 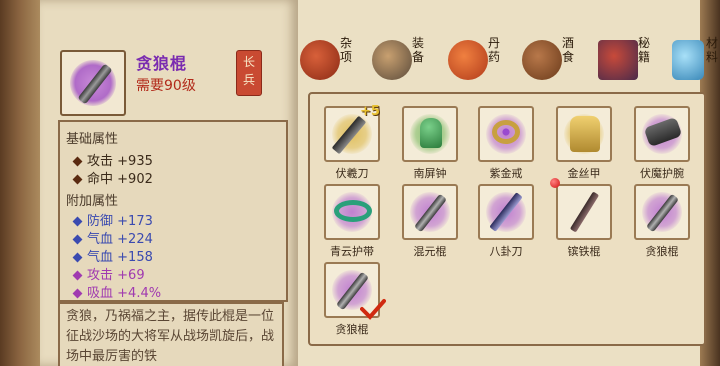 What do you see at coordinates (352, 173) in the screenshot?
I see `inventory-slot-label: 伏羲刀` at bounding box center [352, 173].